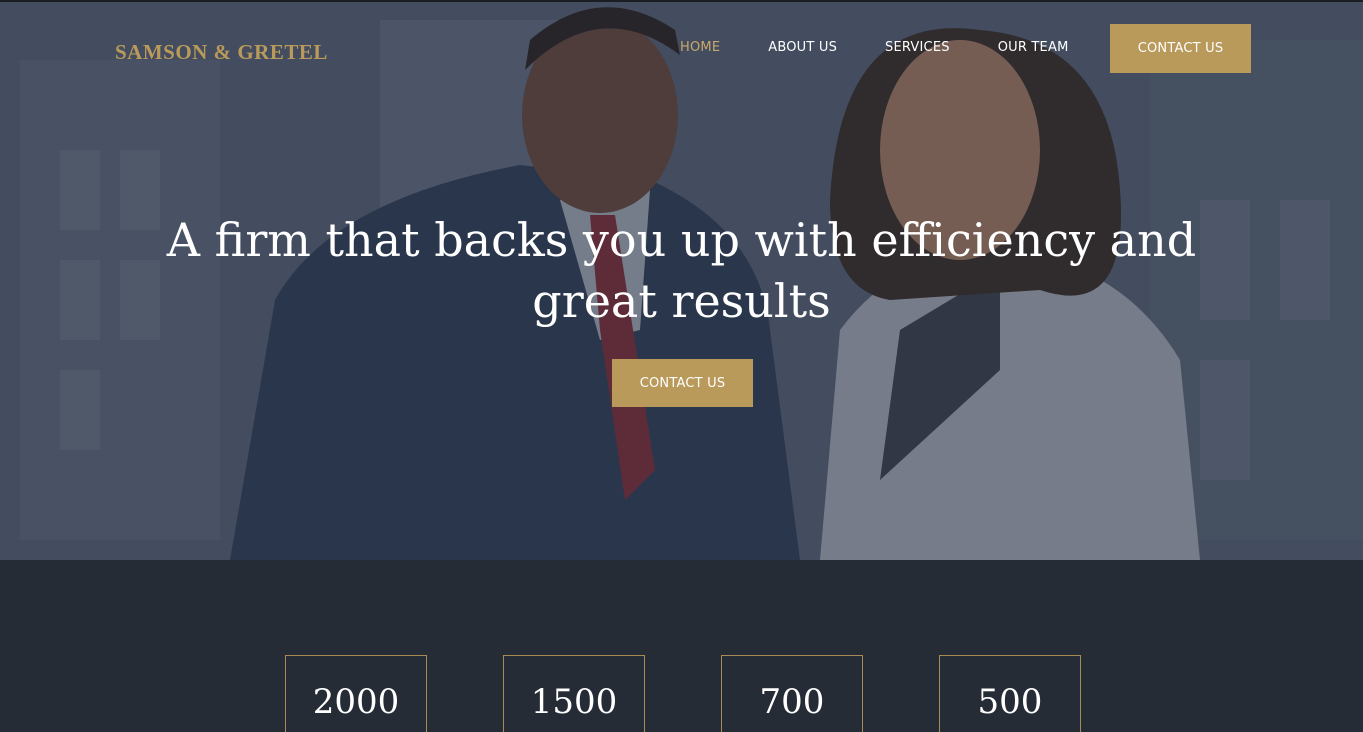 The width and height of the screenshot is (1363, 732). I want to click on main-nav: HOME ABOUT US SERVICES OUR TEAM, so click(898, 48).